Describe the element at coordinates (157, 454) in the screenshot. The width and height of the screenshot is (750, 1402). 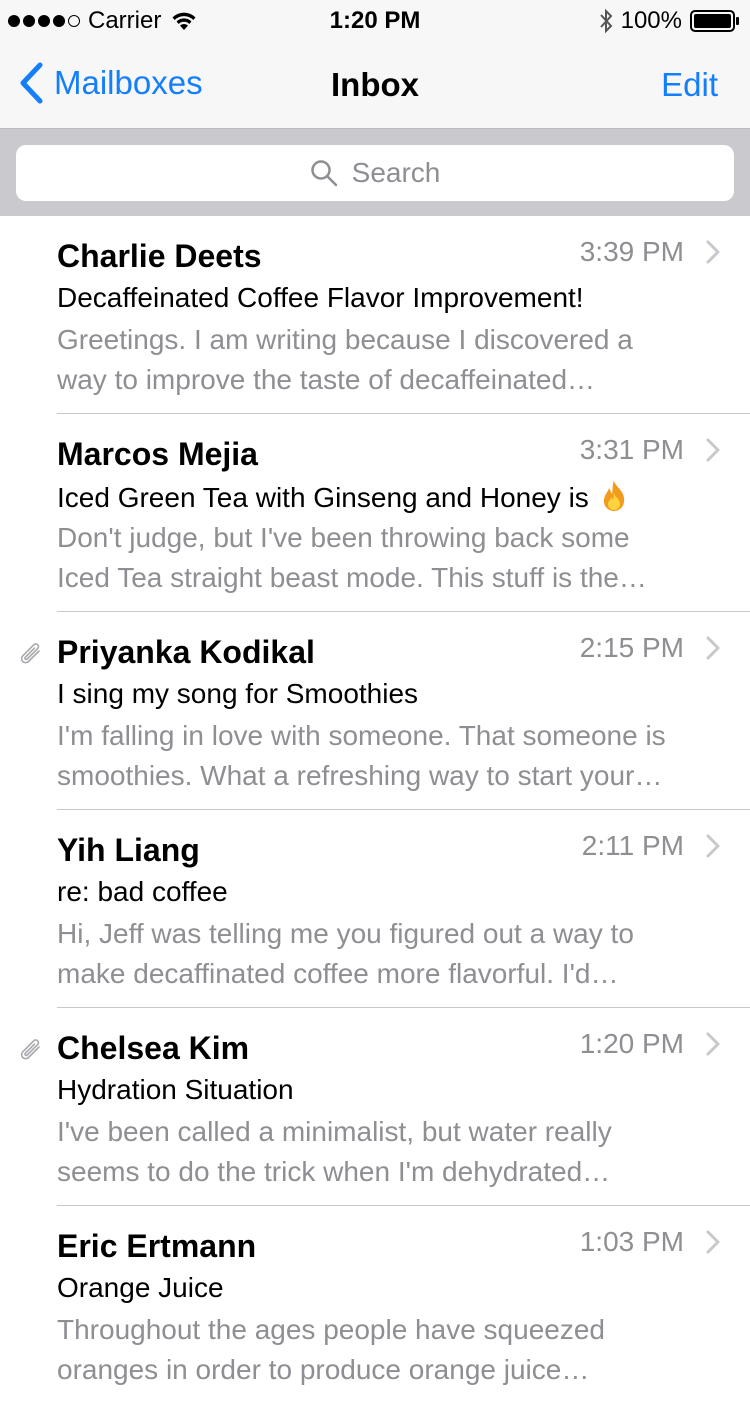
I see `message-sender: Marcos Mejia` at that location.